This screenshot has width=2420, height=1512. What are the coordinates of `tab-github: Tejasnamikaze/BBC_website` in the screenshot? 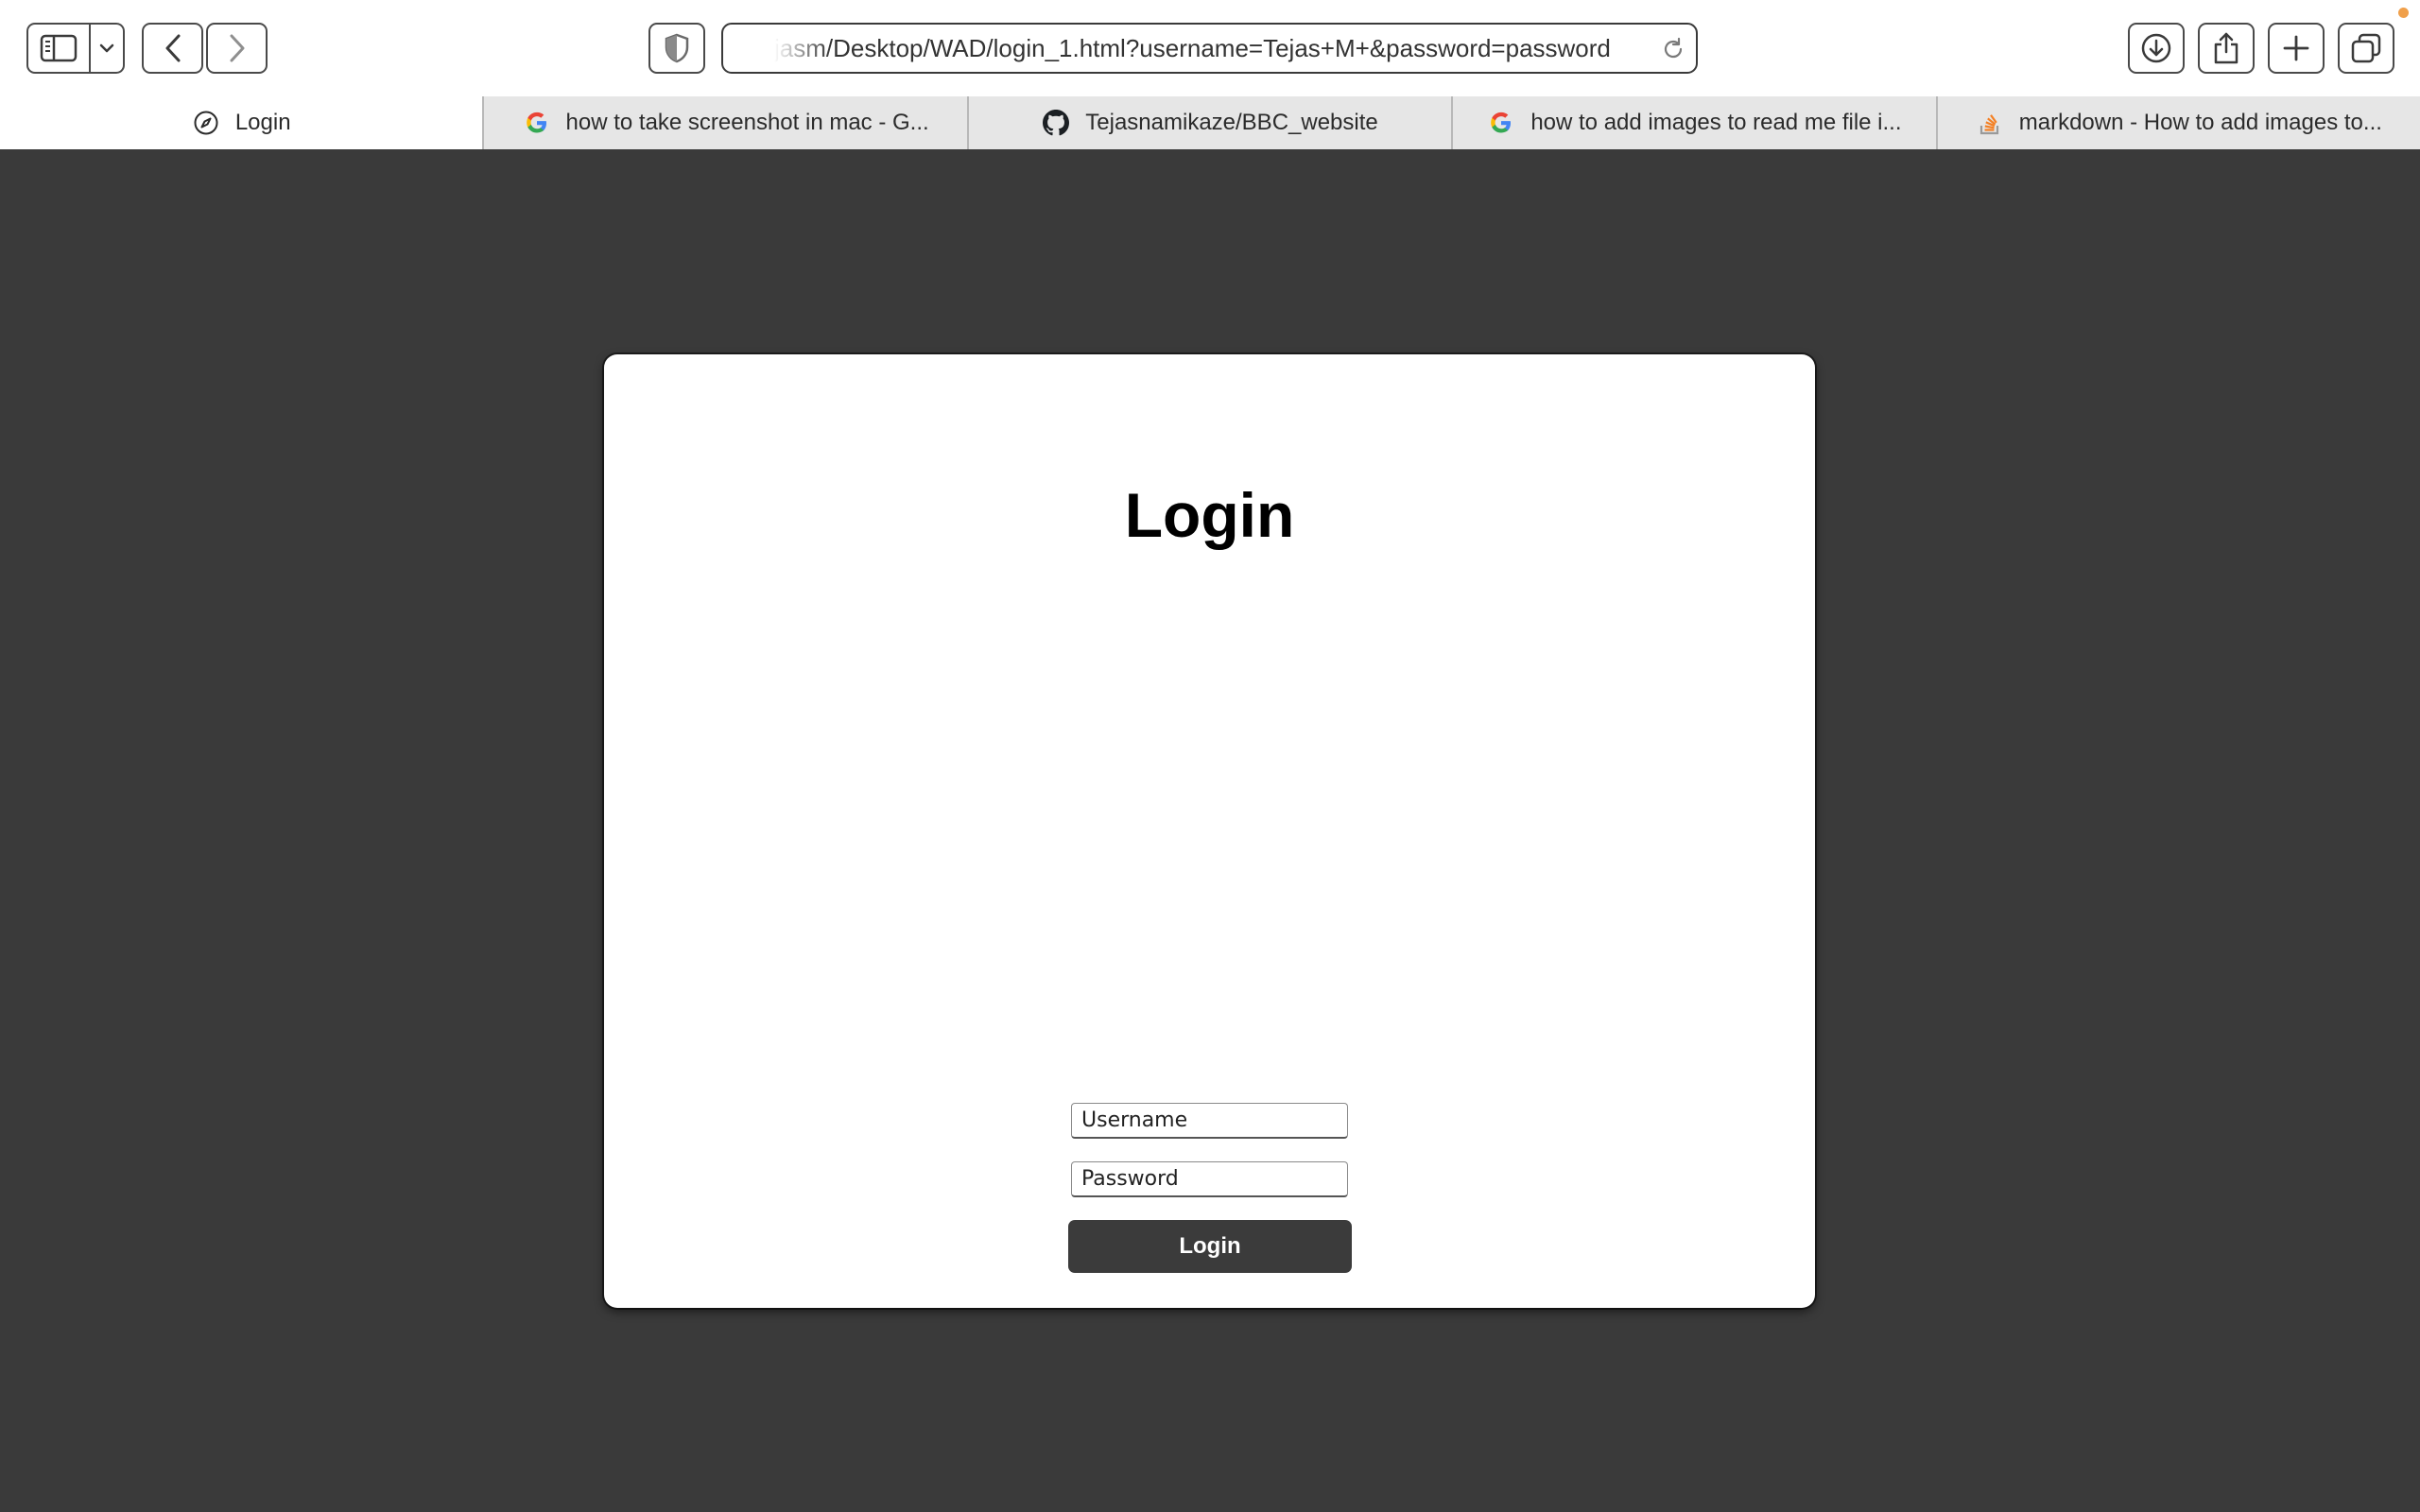 It's located at (1208, 122).